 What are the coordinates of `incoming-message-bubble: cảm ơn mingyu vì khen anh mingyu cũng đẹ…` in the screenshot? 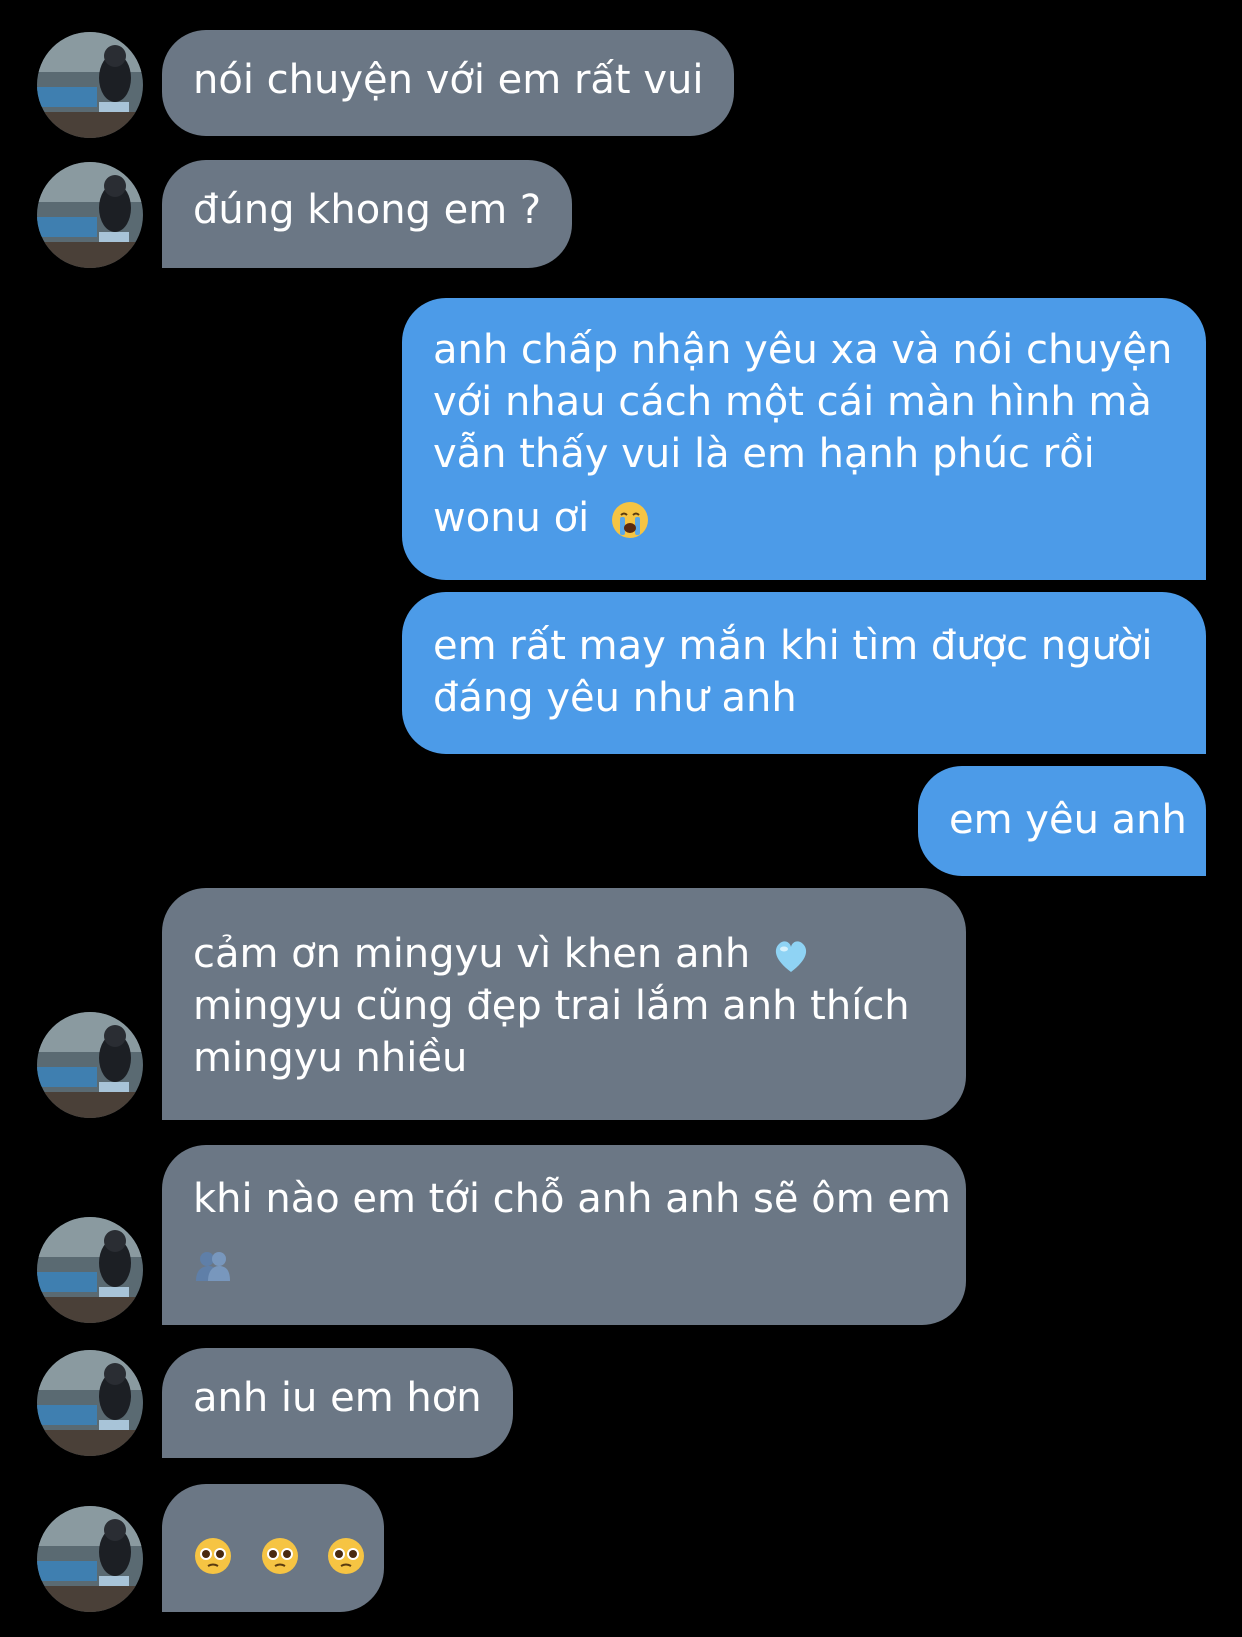 It's located at (564, 1004).